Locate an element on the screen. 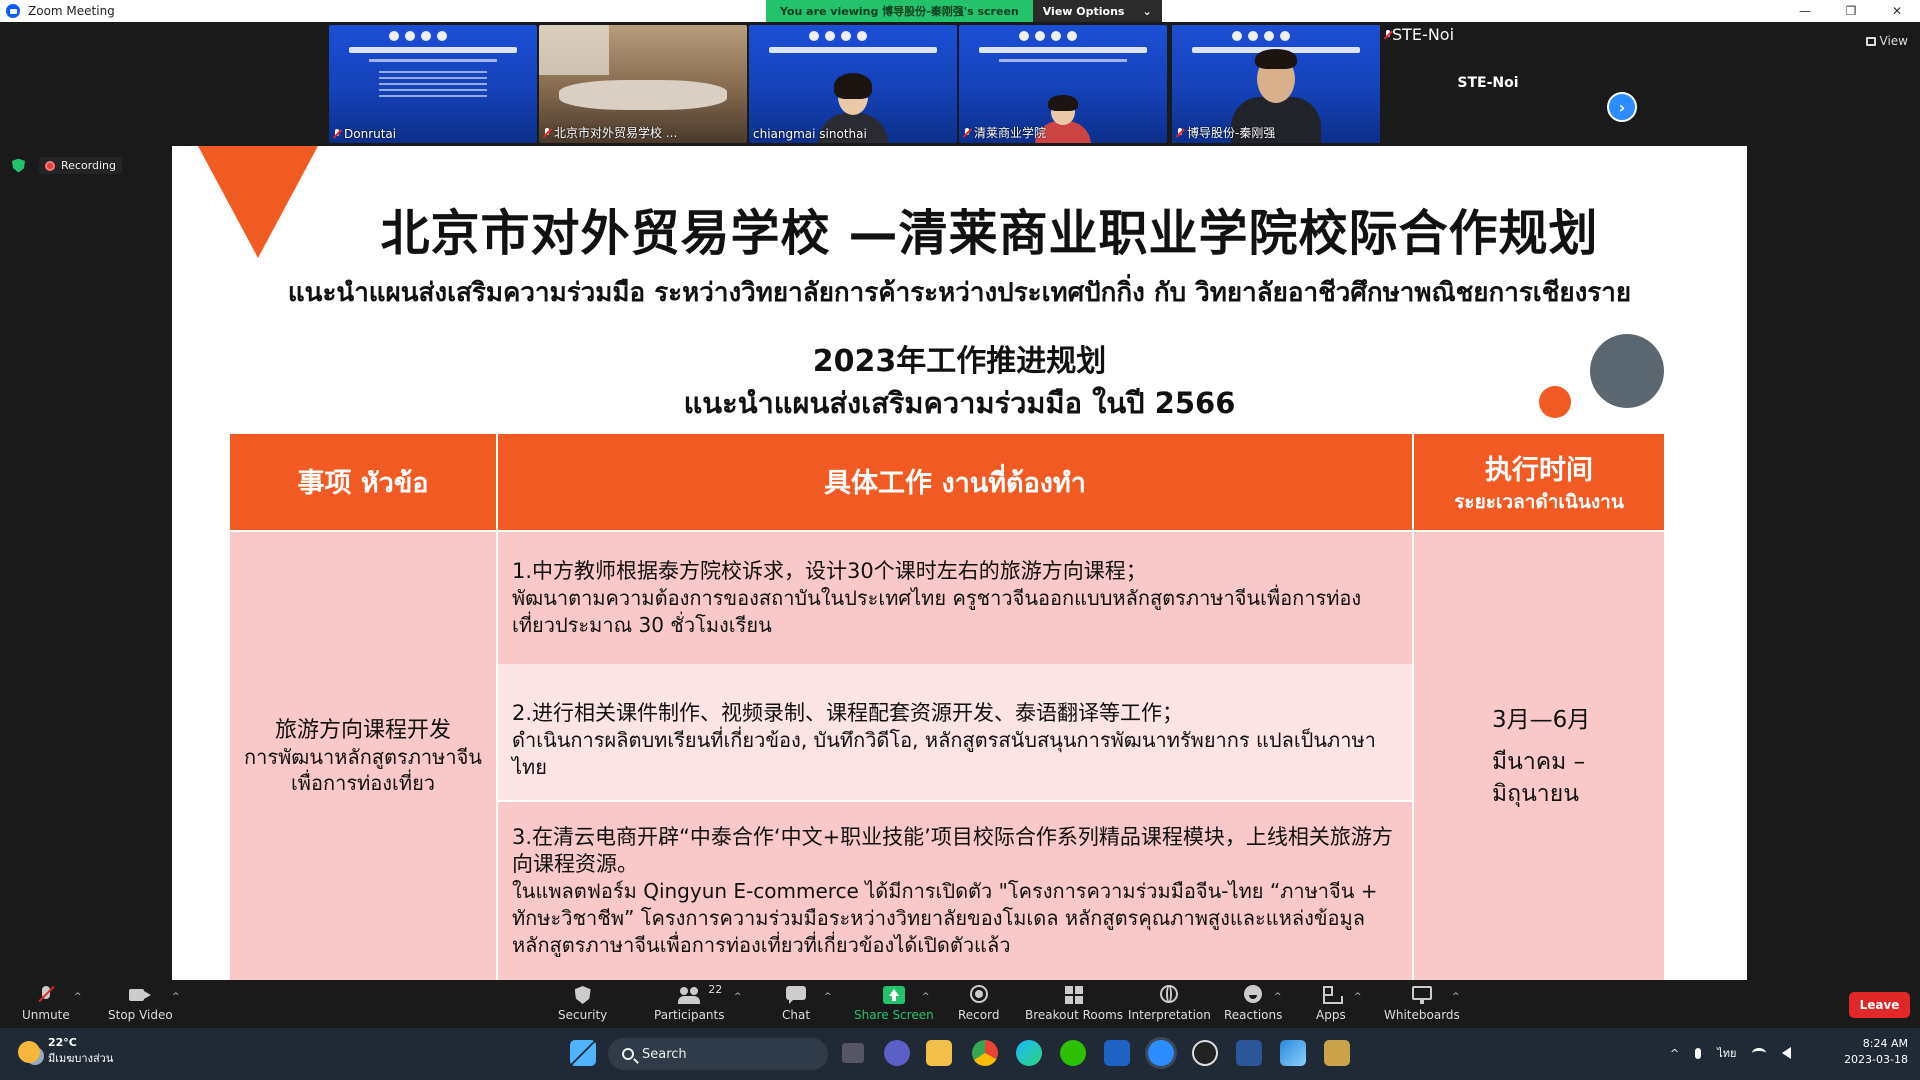 The height and width of the screenshot is (1080, 1920). participant-name: chiangmai sinothai is located at coordinates (810, 134).